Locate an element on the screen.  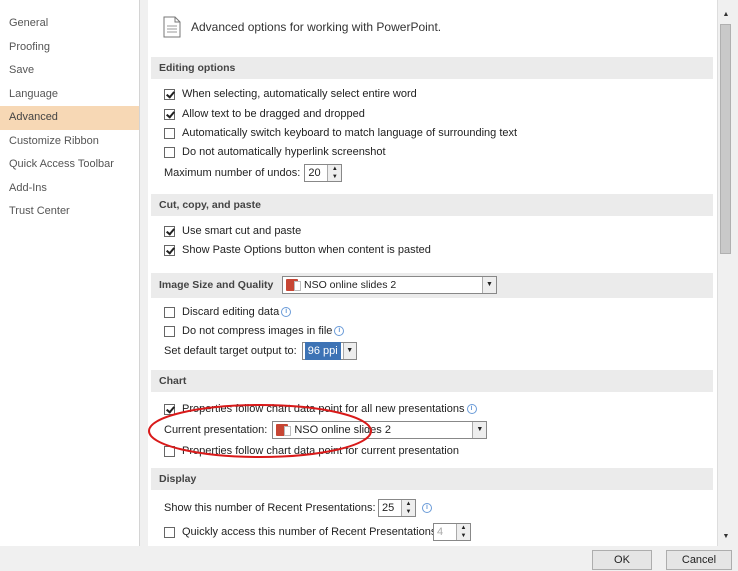
max-undos-row: Maximum number of undos: 20 ▲ ▼ is located at coordinates (253, 173).